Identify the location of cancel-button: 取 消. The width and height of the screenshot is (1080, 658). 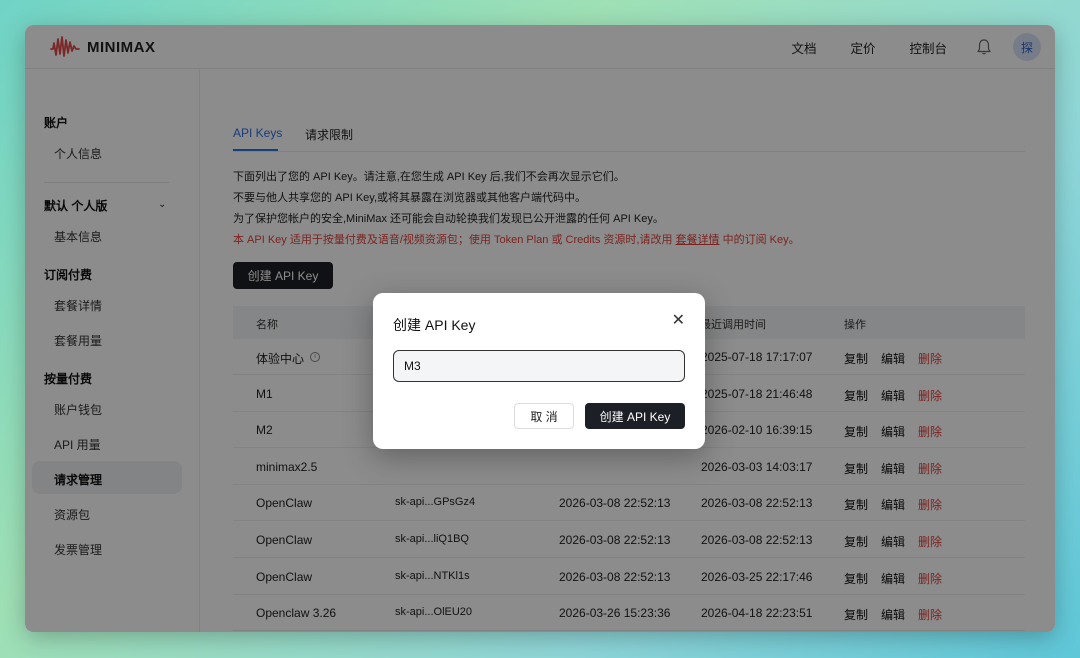
(544, 416).